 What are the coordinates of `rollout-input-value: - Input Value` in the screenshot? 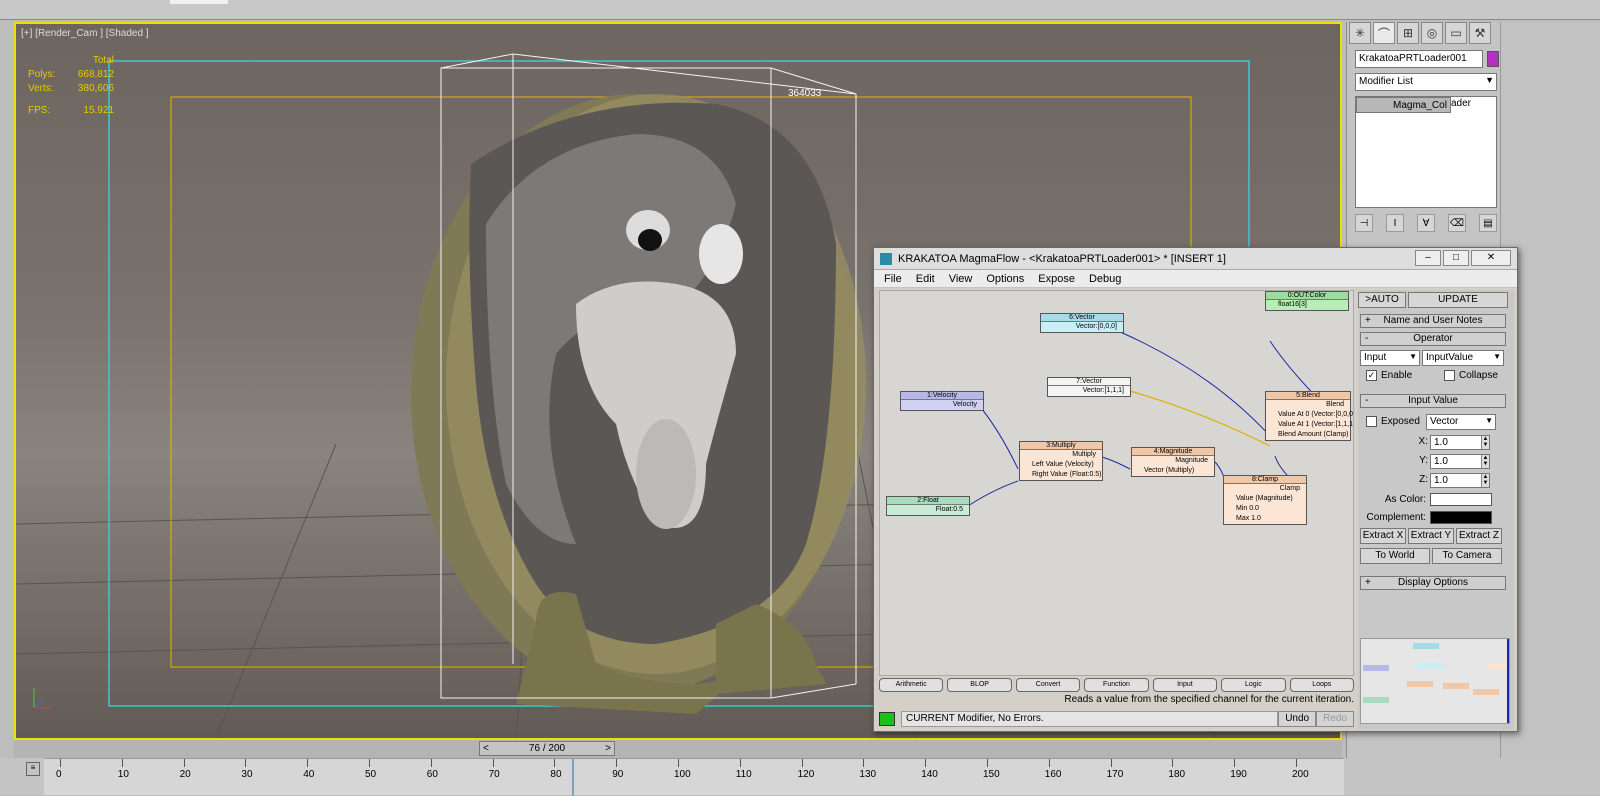 It's located at (1433, 401).